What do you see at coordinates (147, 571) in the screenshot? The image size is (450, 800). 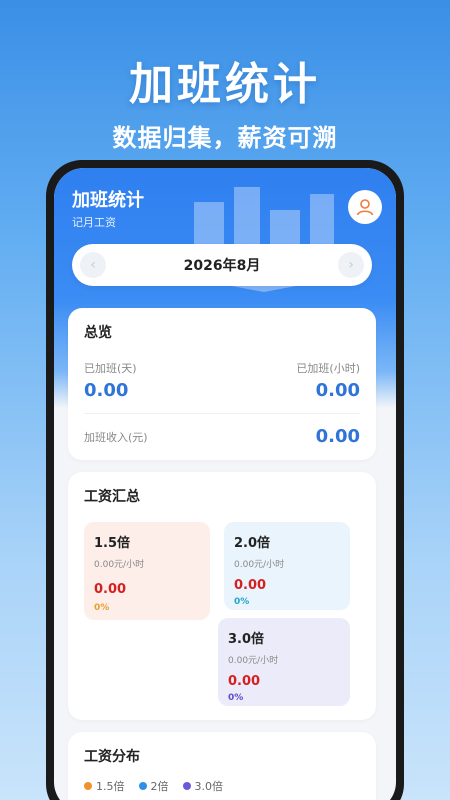 I see `rate-tile-1-5x: 1.5倍 0.00元/小时 0.00 0%` at bounding box center [147, 571].